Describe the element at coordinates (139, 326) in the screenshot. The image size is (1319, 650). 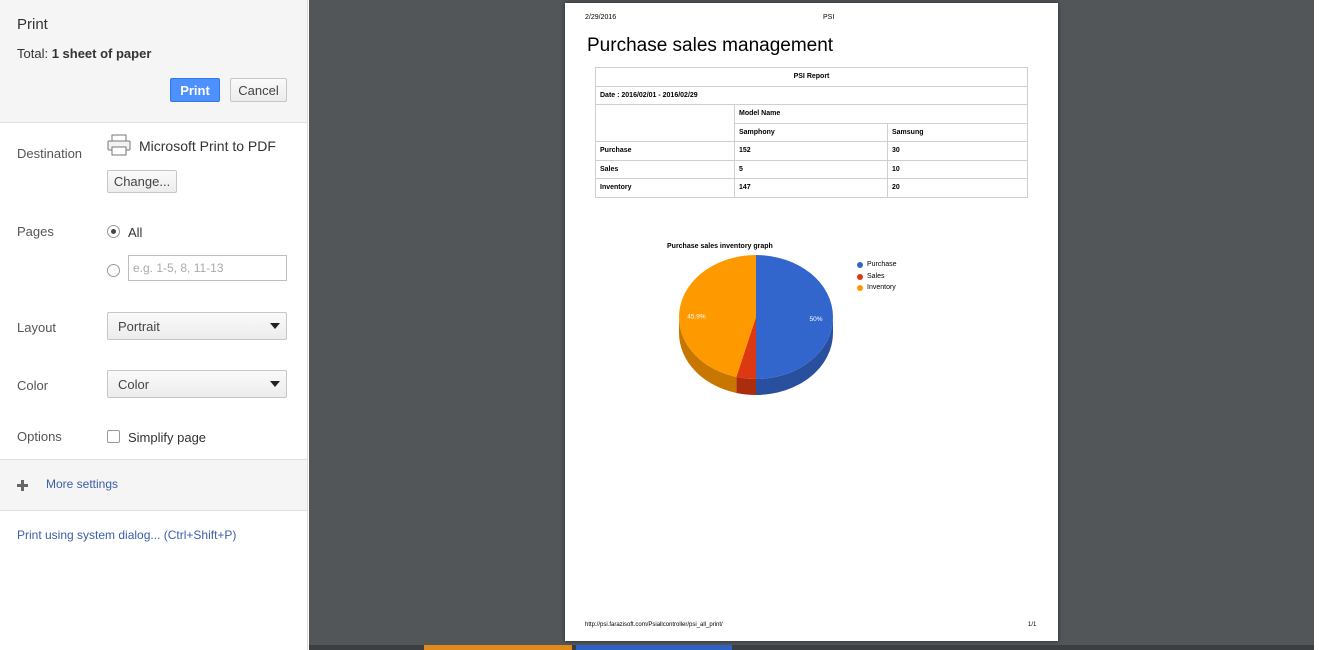
I see `layout-select-value: Portrait` at that location.